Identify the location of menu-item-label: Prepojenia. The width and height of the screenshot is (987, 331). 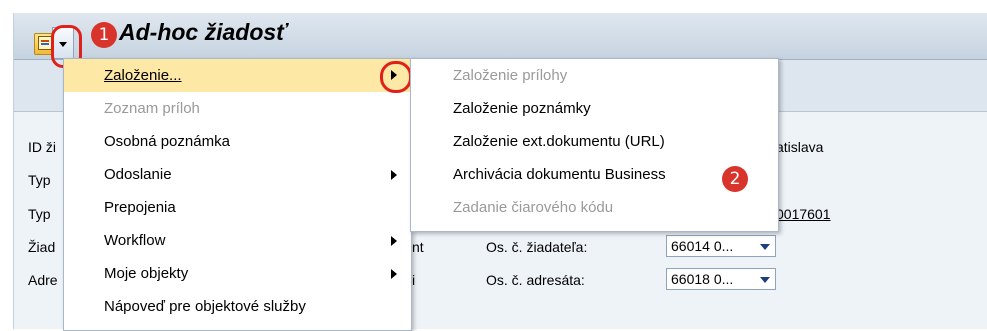
(140, 207).